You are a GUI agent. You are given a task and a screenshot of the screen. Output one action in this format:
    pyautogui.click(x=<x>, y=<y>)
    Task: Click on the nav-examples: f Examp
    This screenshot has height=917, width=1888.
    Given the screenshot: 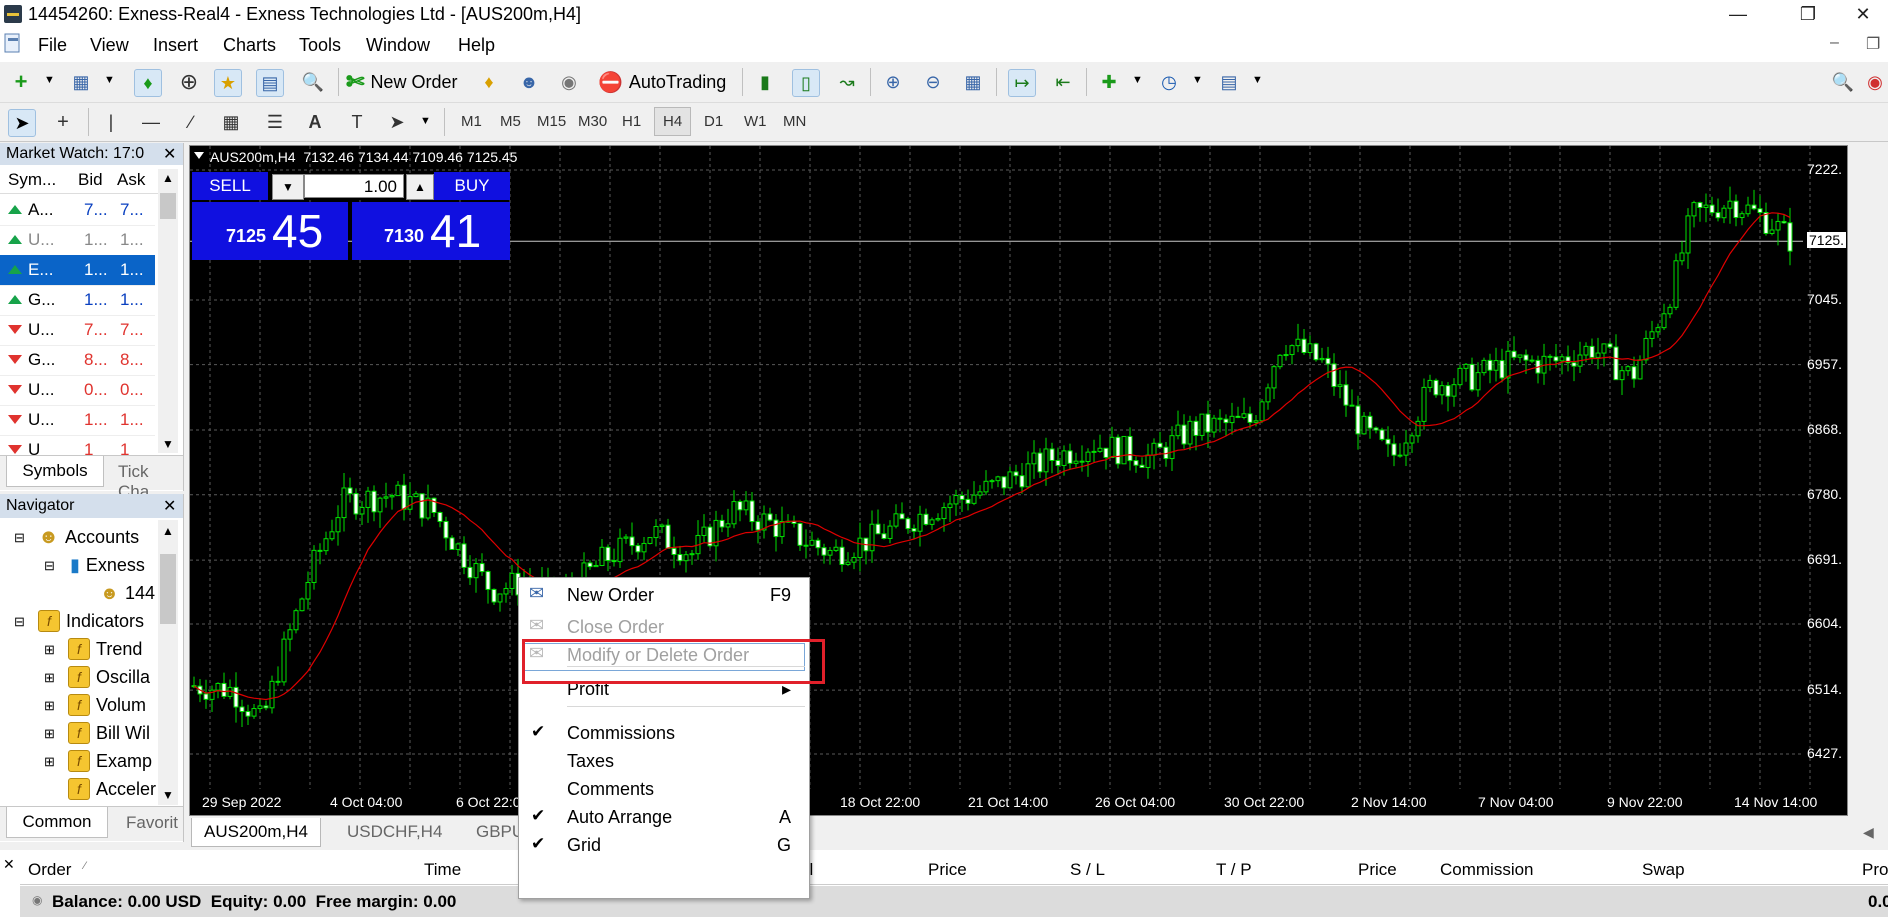 What is the action you would take?
    pyautogui.click(x=110, y=761)
    